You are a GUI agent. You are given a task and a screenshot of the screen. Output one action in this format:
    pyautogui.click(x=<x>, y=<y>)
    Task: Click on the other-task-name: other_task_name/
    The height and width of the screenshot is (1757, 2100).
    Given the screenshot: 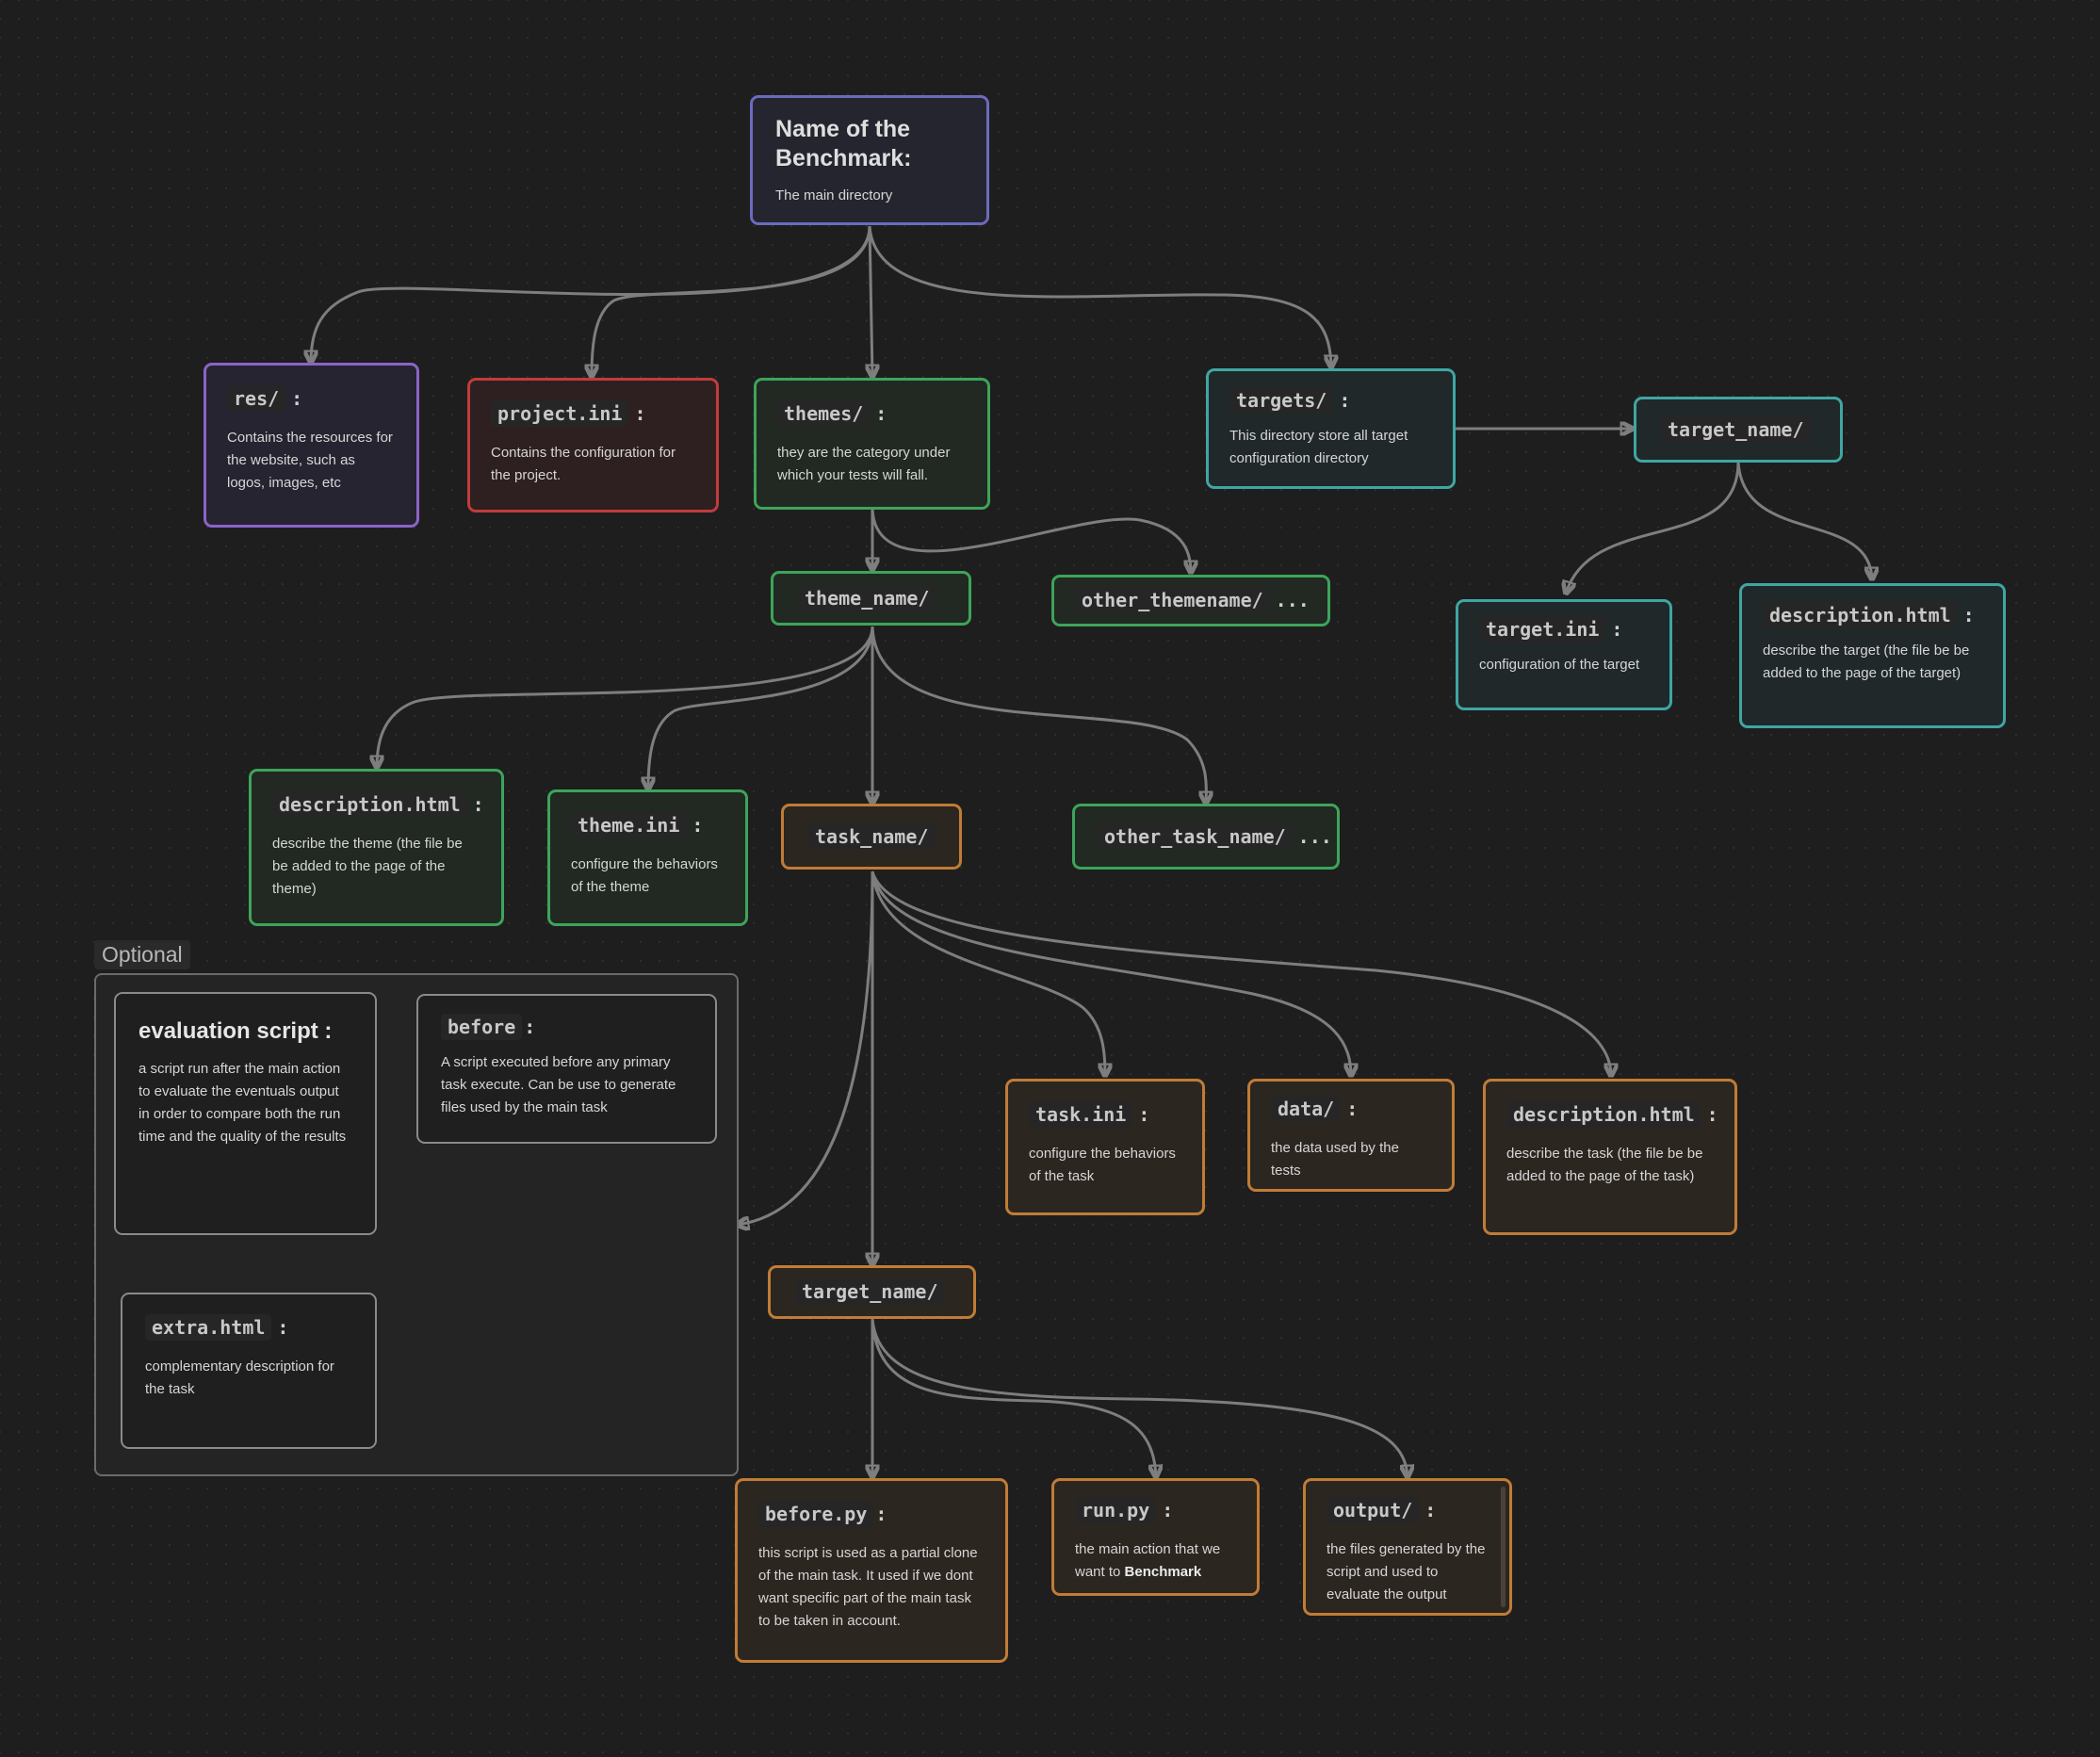 What is the action you would take?
    pyautogui.click(x=1195, y=836)
    